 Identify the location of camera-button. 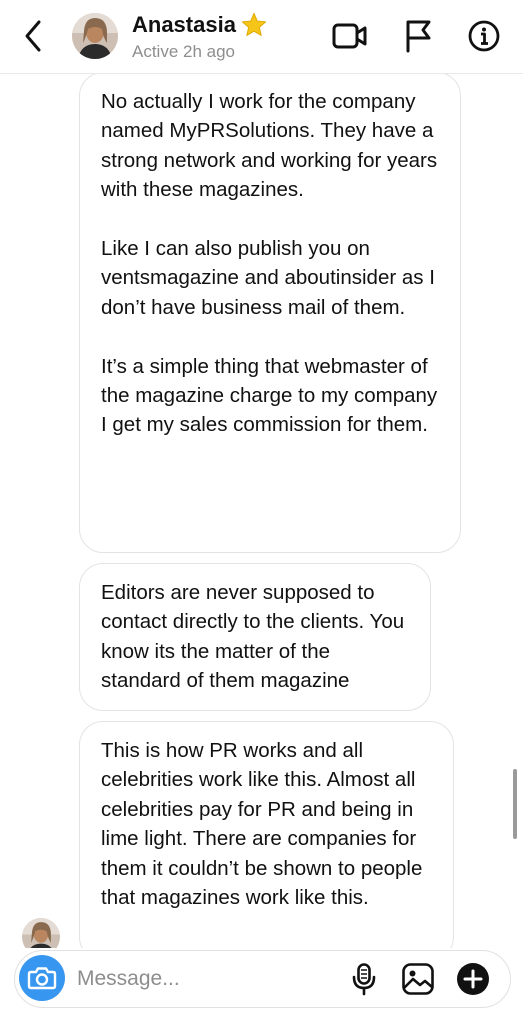
(42, 978).